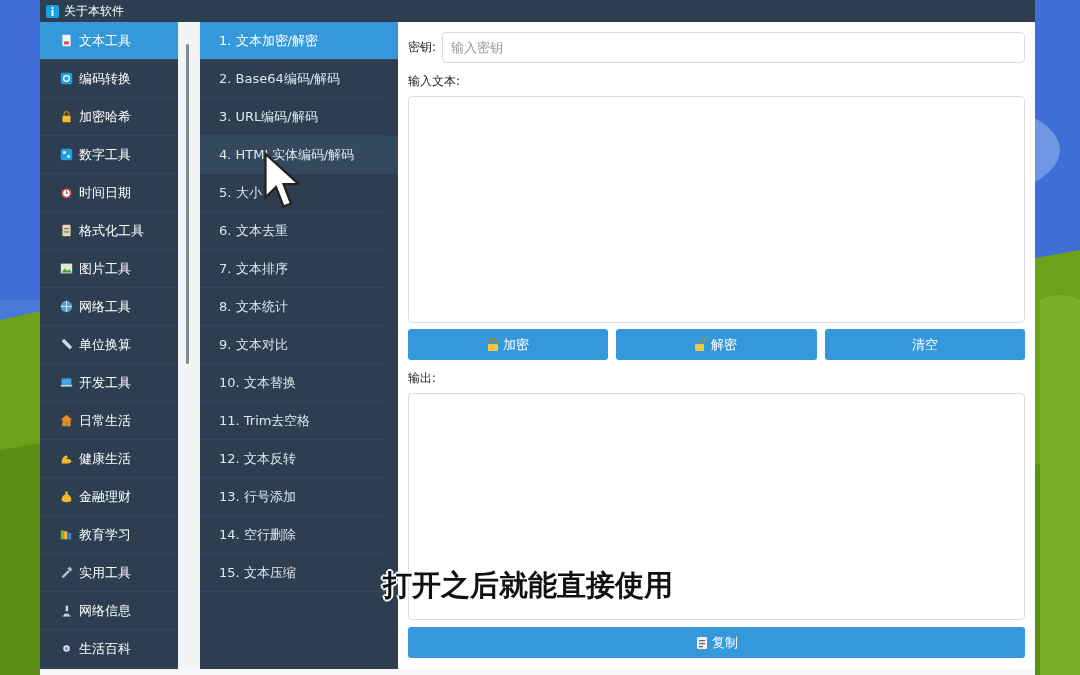 The height and width of the screenshot is (675, 1080). What do you see at coordinates (66, 306) in the screenshot?
I see `globe-icon` at bounding box center [66, 306].